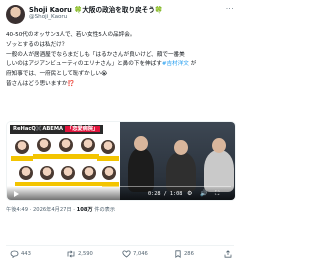 The image size is (320, 266). Describe the element at coordinates (189, 193) in the screenshot. I see `settings-icon: ⚙` at that location.